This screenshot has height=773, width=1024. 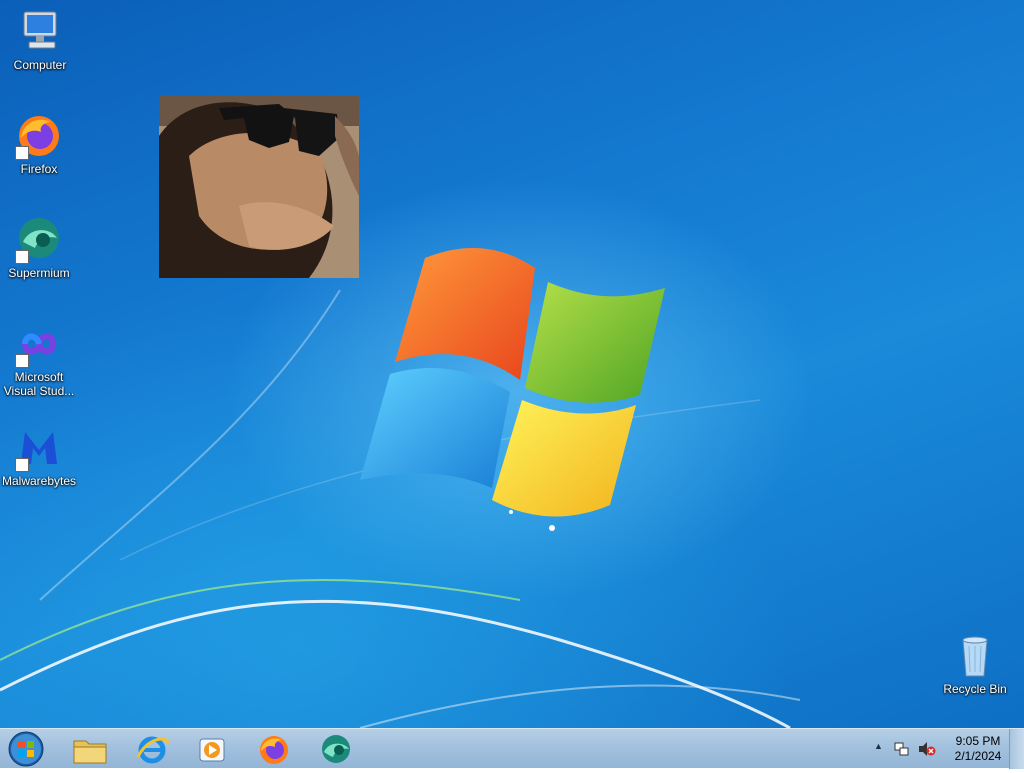 What do you see at coordinates (26, 749) in the screenshot?
I see `start-button` at bounding box center [26, 749].